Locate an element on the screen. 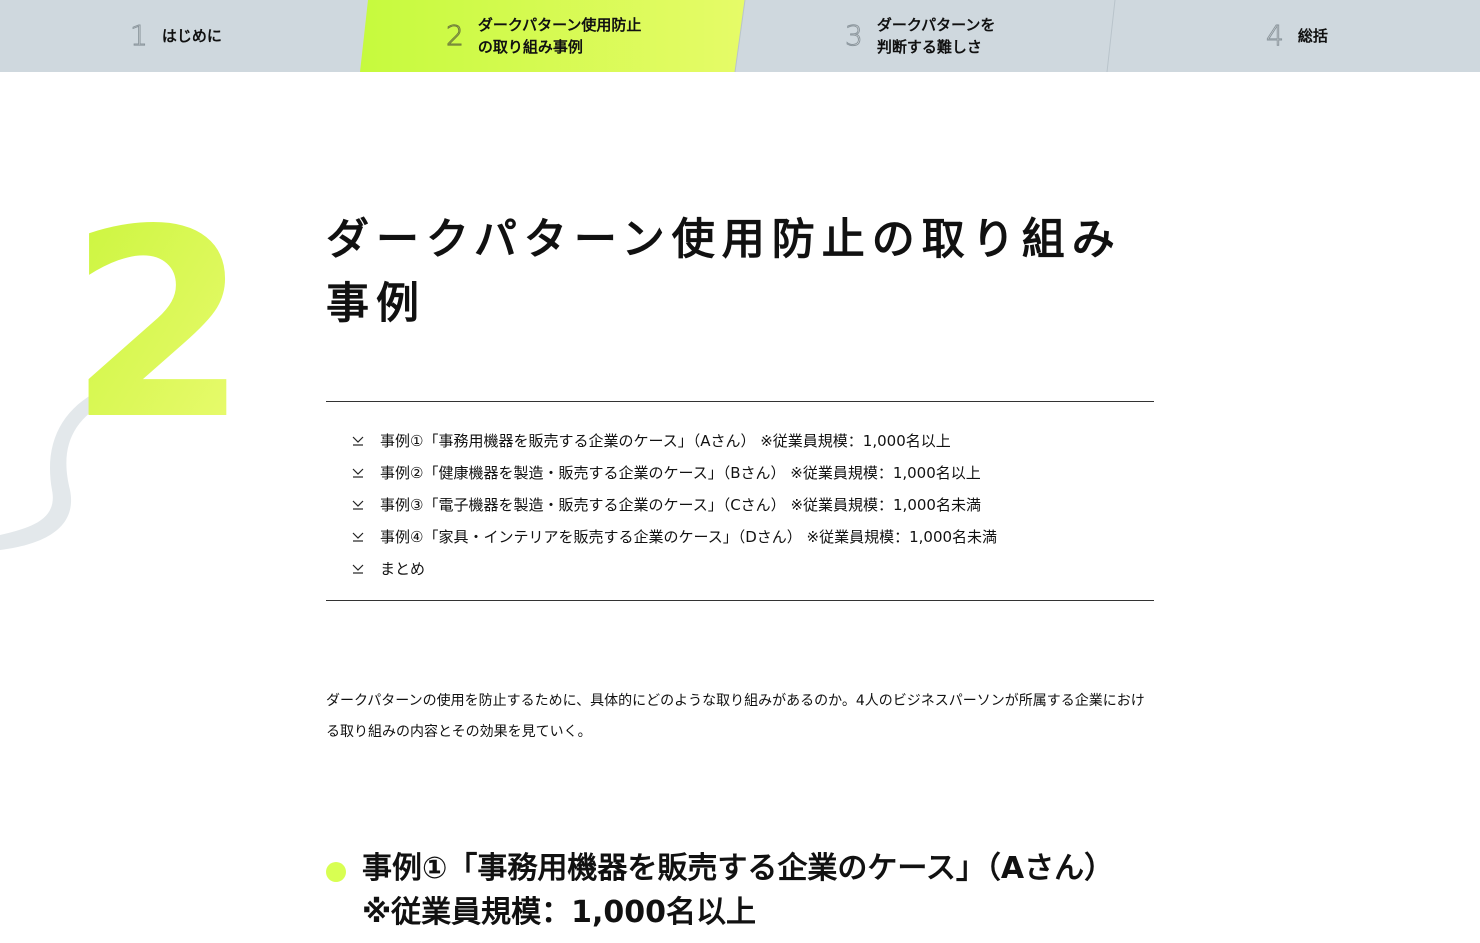 Image resolution: width=1480 pixels, height=943 pixels. section-numeral-graphic: 2 is located at coordinates (120, 370).